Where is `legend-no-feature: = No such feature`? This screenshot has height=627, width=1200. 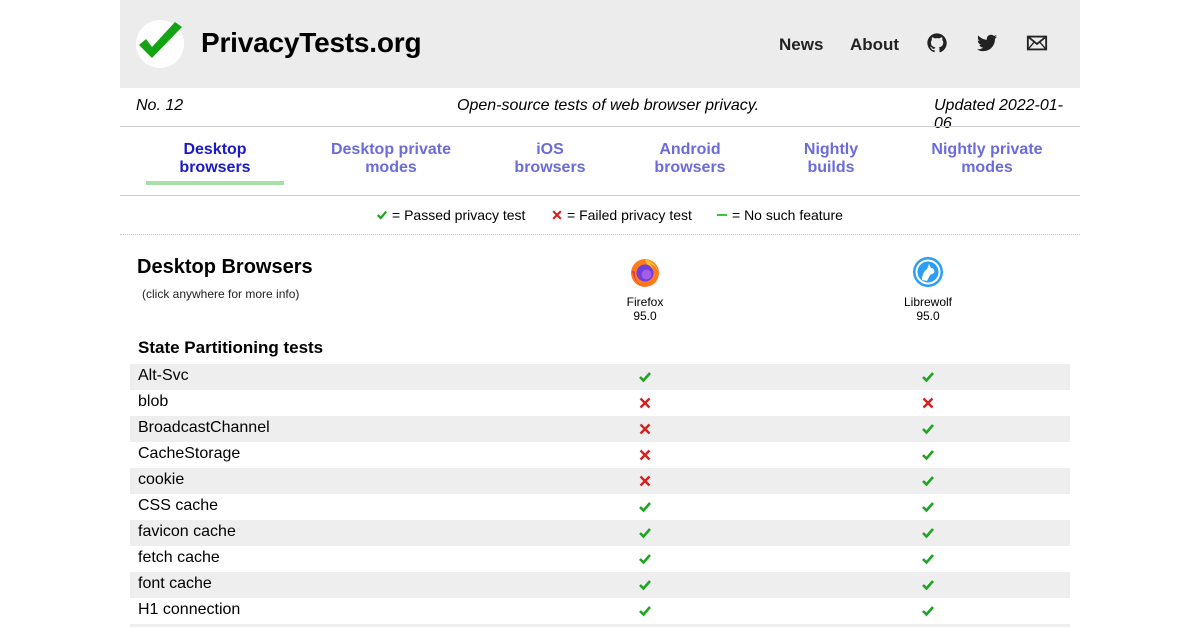 legend-no-feature: = No such feature is located at coordinates (779, 215).